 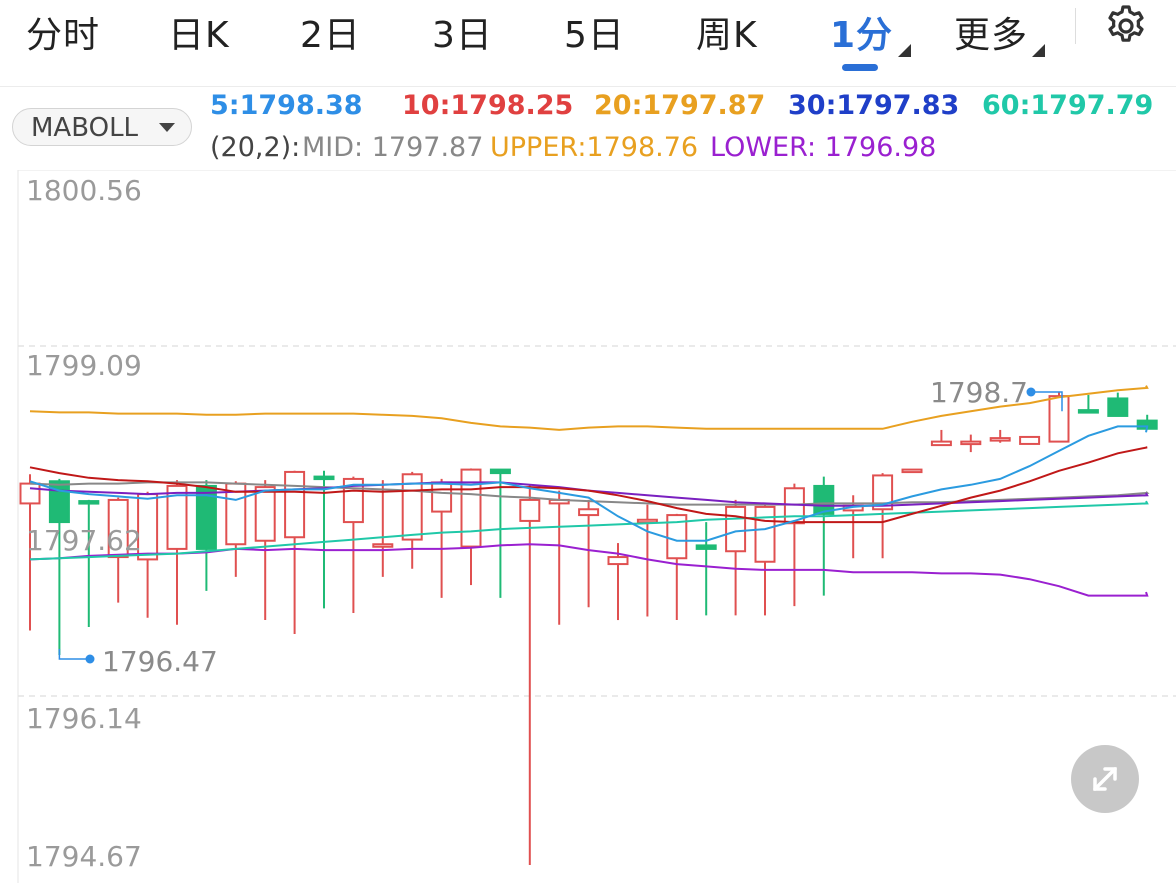 I want to click on period-tab-bar: 分时 日K 2日 3日 5日 周K 1分 更多, so click(x=588, y=43).